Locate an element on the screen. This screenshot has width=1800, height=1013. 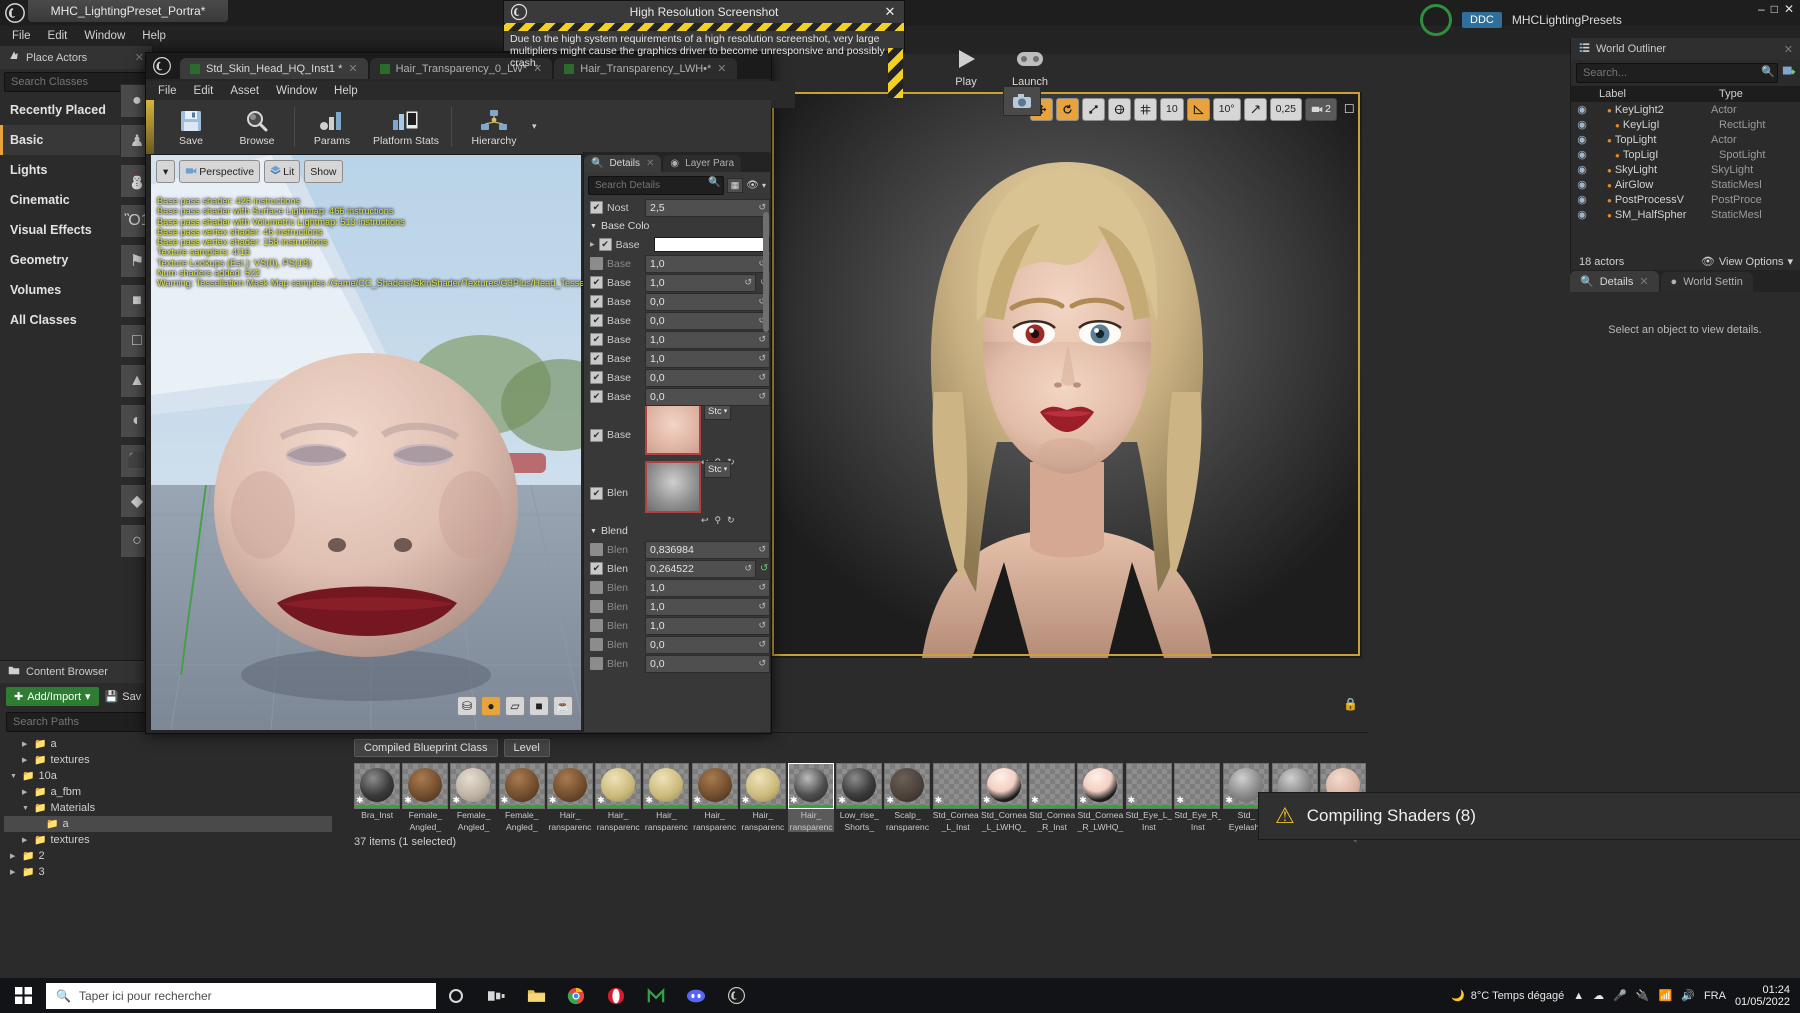
details-scrollbar is located at coordinates (766, 272).